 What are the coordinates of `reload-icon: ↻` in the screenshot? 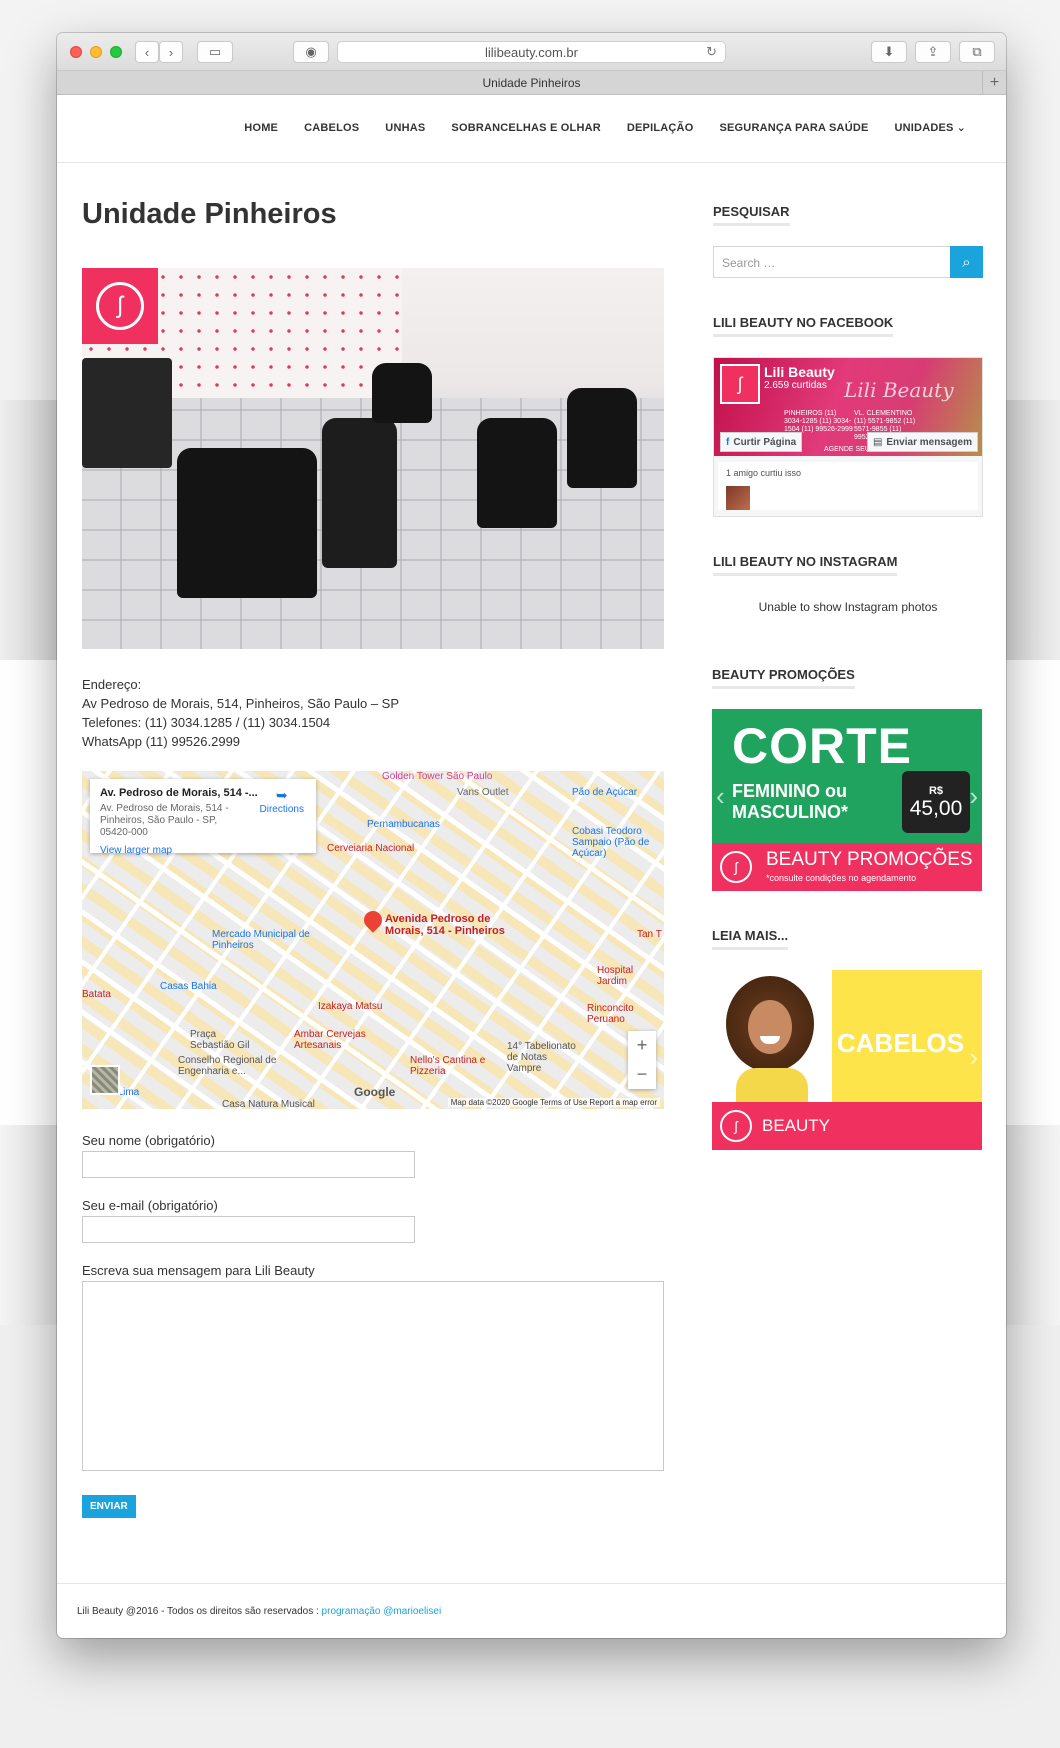 It's located at (711, 52).